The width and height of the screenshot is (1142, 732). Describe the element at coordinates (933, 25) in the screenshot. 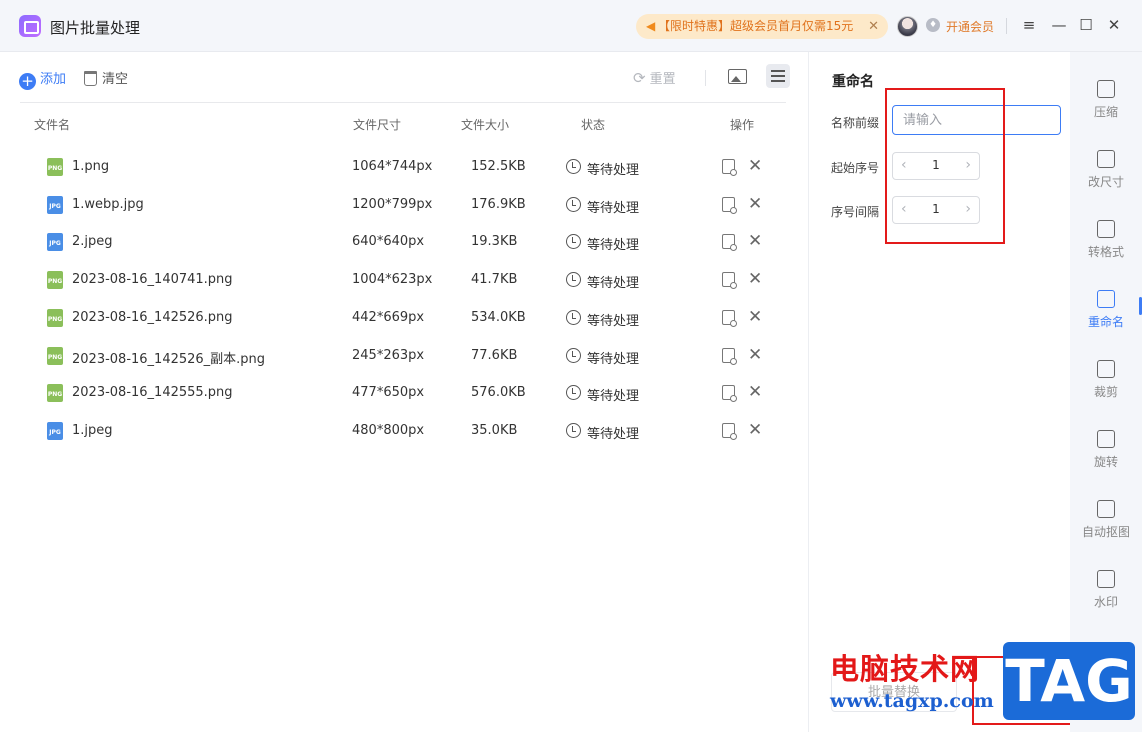

I see `vip-icon: ♦` at that location.